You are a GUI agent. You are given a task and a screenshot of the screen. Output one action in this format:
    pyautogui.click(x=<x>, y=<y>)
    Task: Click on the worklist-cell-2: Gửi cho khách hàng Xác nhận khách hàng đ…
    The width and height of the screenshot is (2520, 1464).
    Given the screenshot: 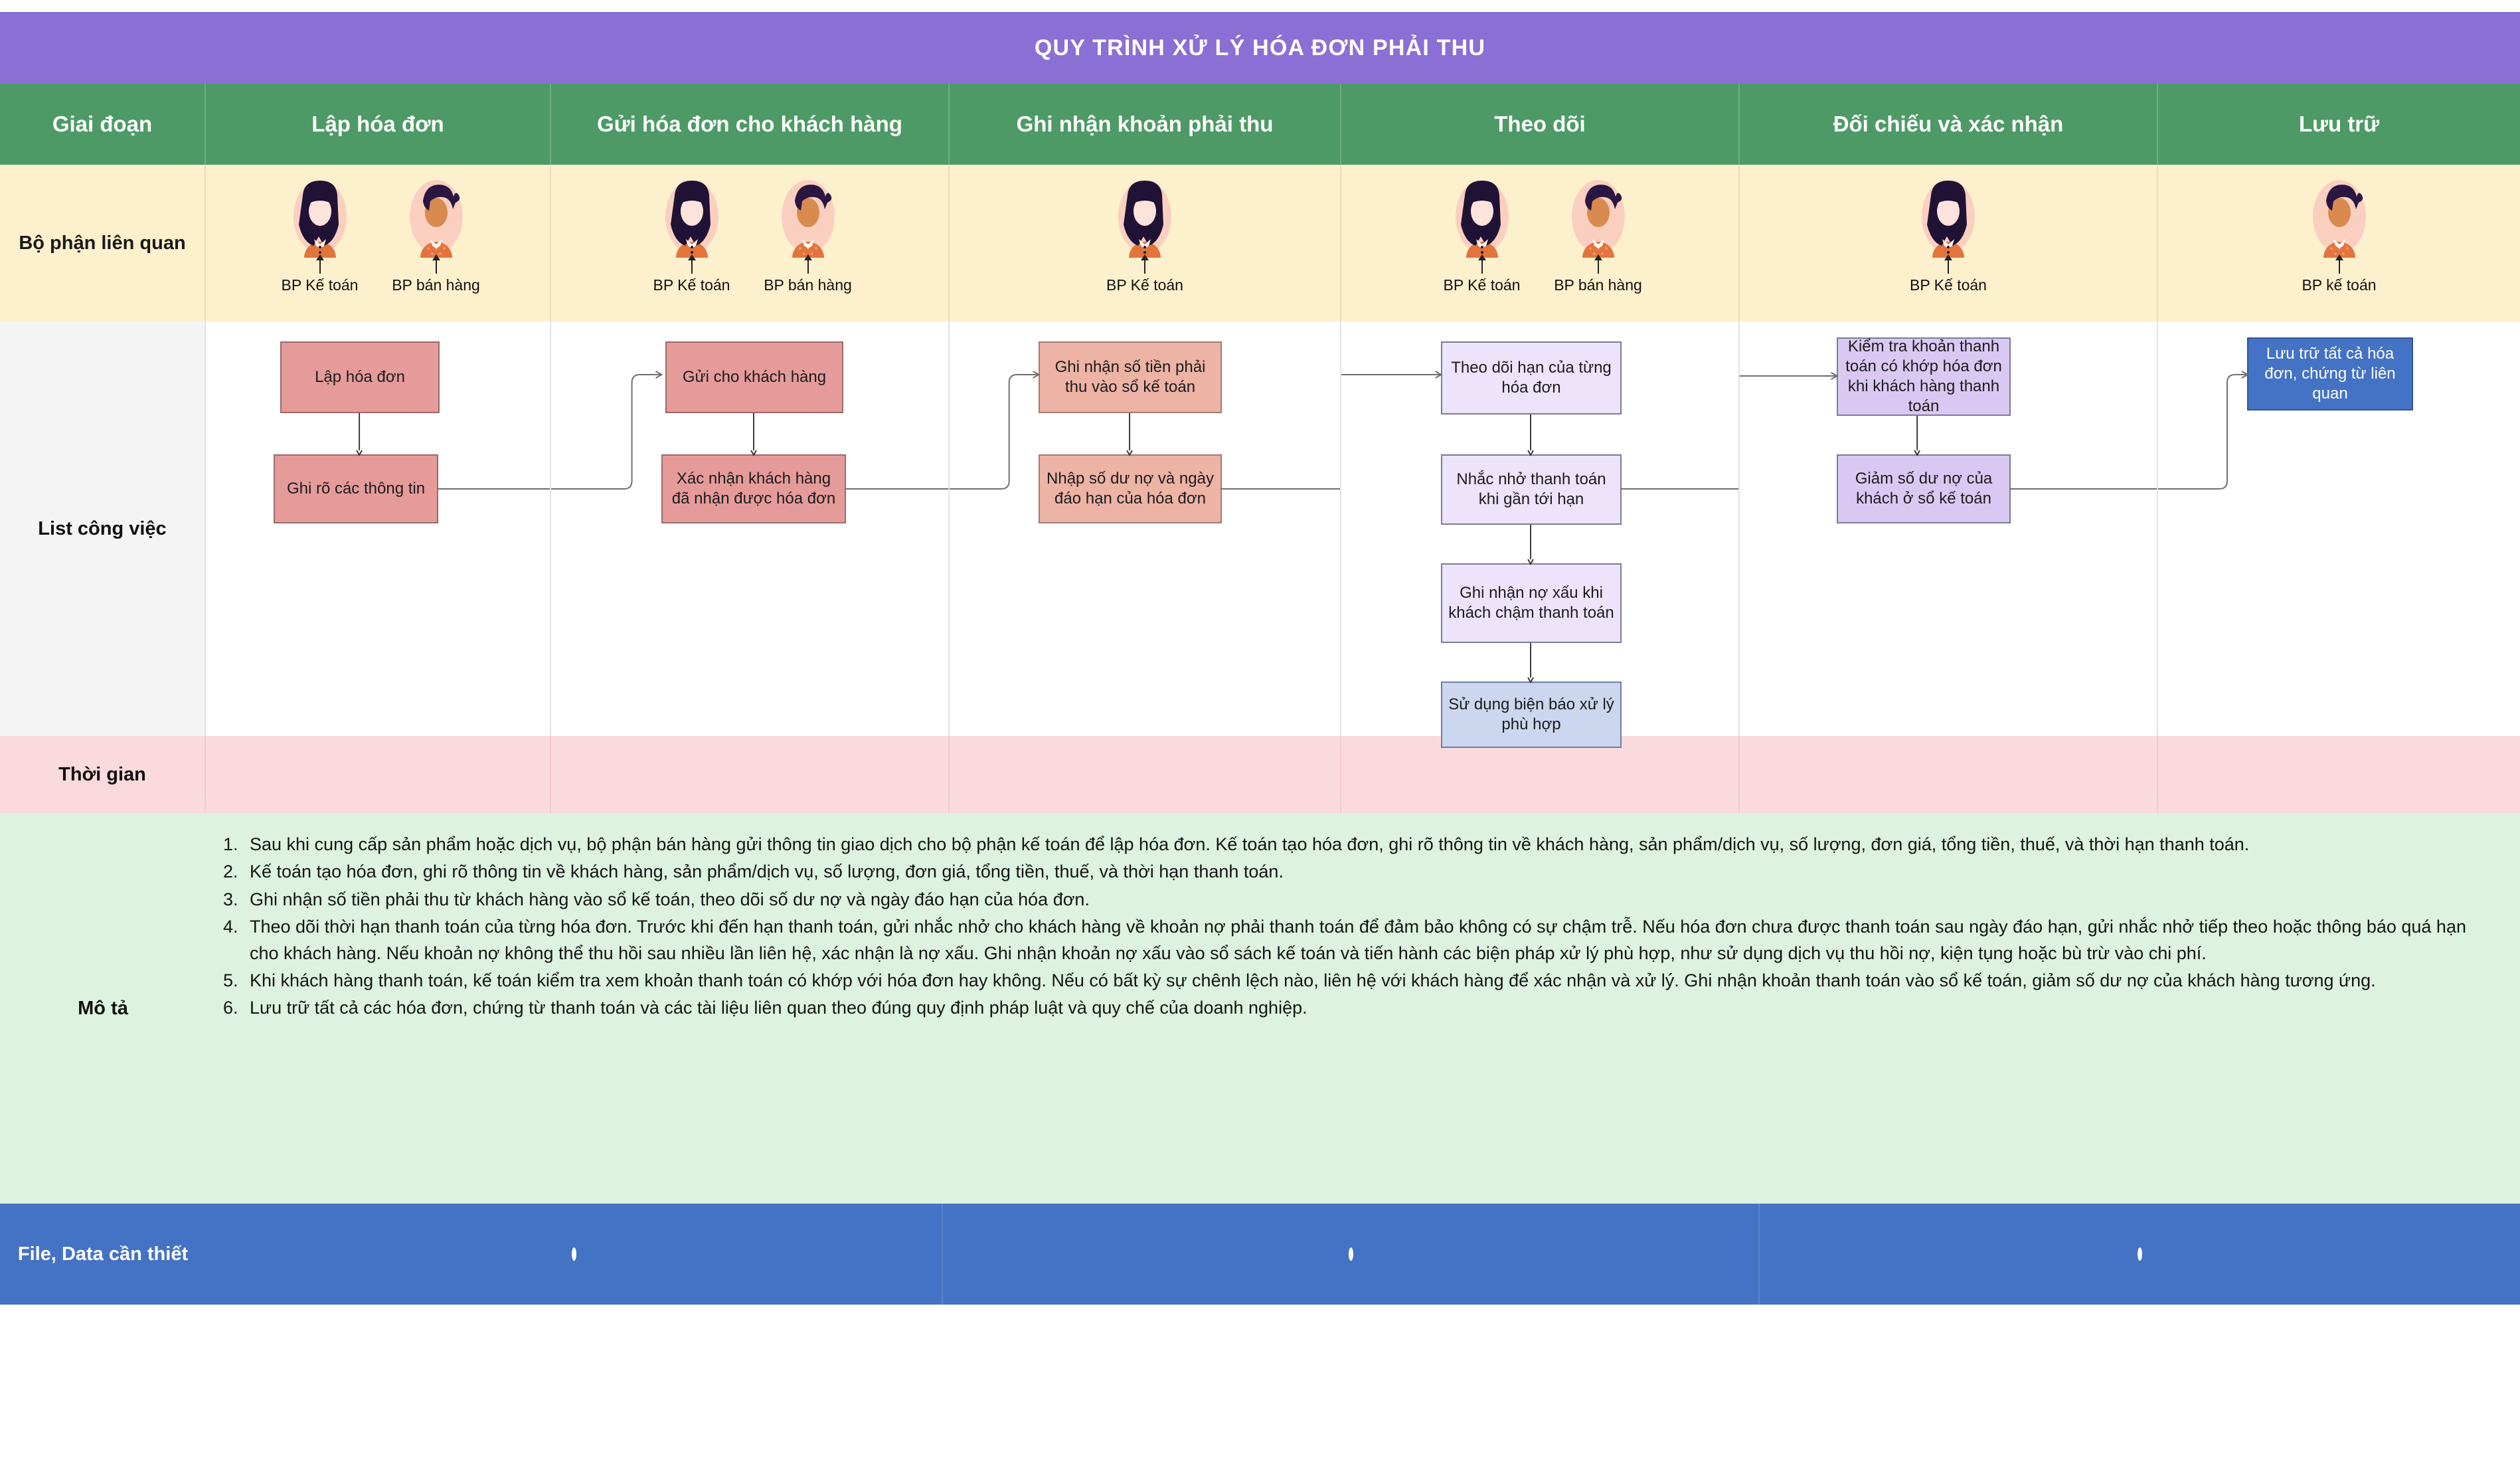 What is the action you would take?
    pyautogui.click(x=751, y=528)
    